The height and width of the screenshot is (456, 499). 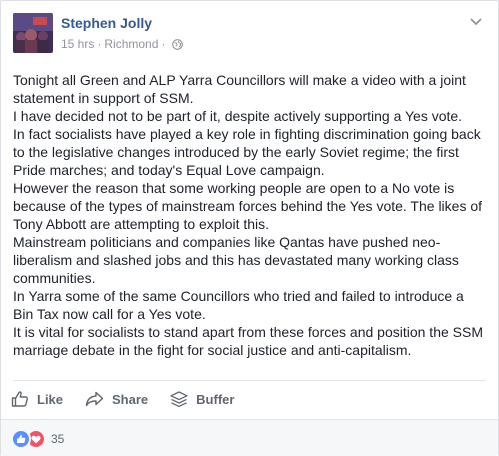 What do you see at coordinates (106, 23) in the screenshot?
I see `author-name: Stephen Jolly` at bounding box center [106, 23].